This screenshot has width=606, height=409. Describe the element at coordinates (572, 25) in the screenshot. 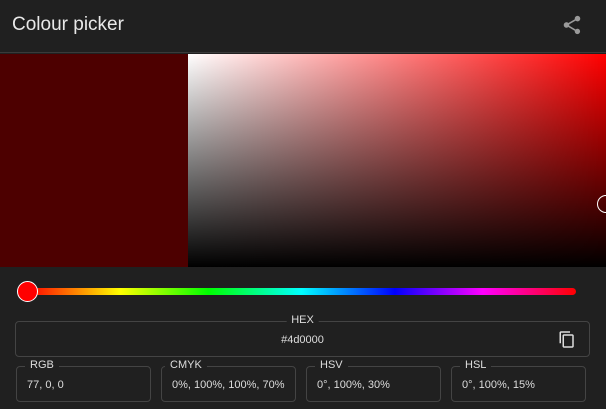

I see `share-icon` at that location.